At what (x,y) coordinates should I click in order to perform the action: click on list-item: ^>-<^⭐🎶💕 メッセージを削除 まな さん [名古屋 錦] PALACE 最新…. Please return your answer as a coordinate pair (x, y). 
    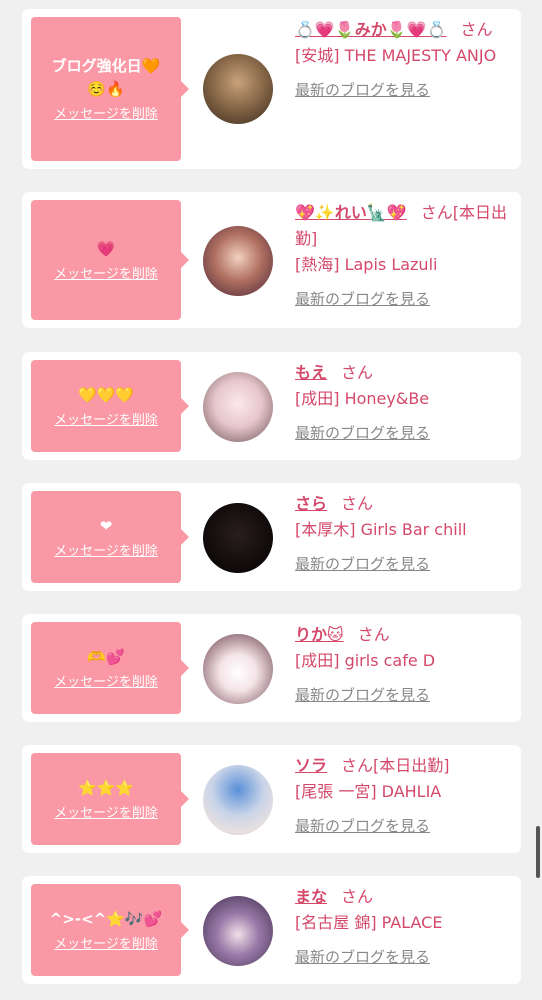
    Looking at the image, I should click on (271, 930).